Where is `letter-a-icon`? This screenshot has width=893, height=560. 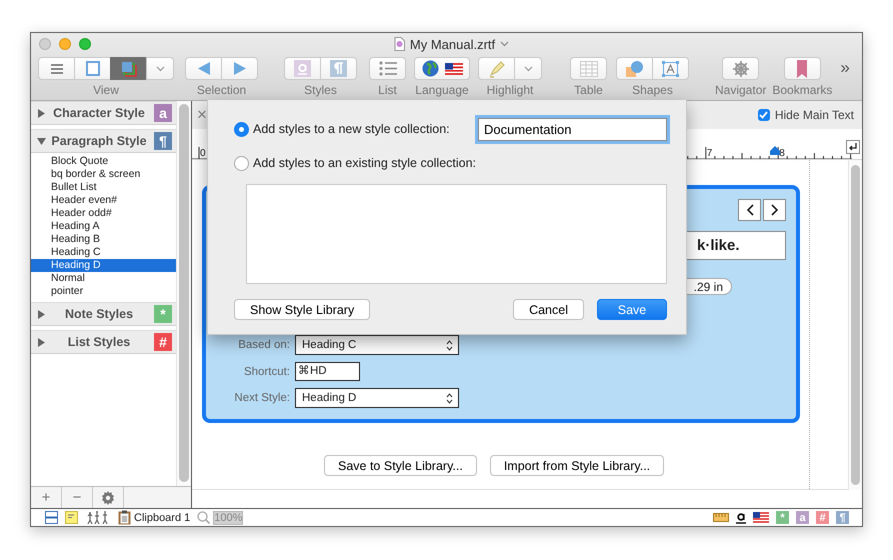
letter-a-icon is located at coordinates (741, 517).